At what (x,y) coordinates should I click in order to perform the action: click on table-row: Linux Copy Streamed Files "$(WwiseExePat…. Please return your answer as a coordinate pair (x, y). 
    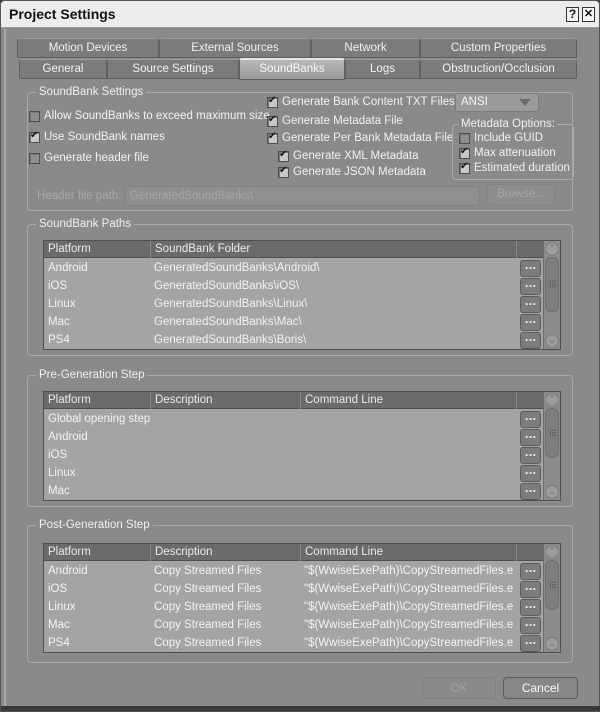
    Looking at the image, I should click on (293, 607).